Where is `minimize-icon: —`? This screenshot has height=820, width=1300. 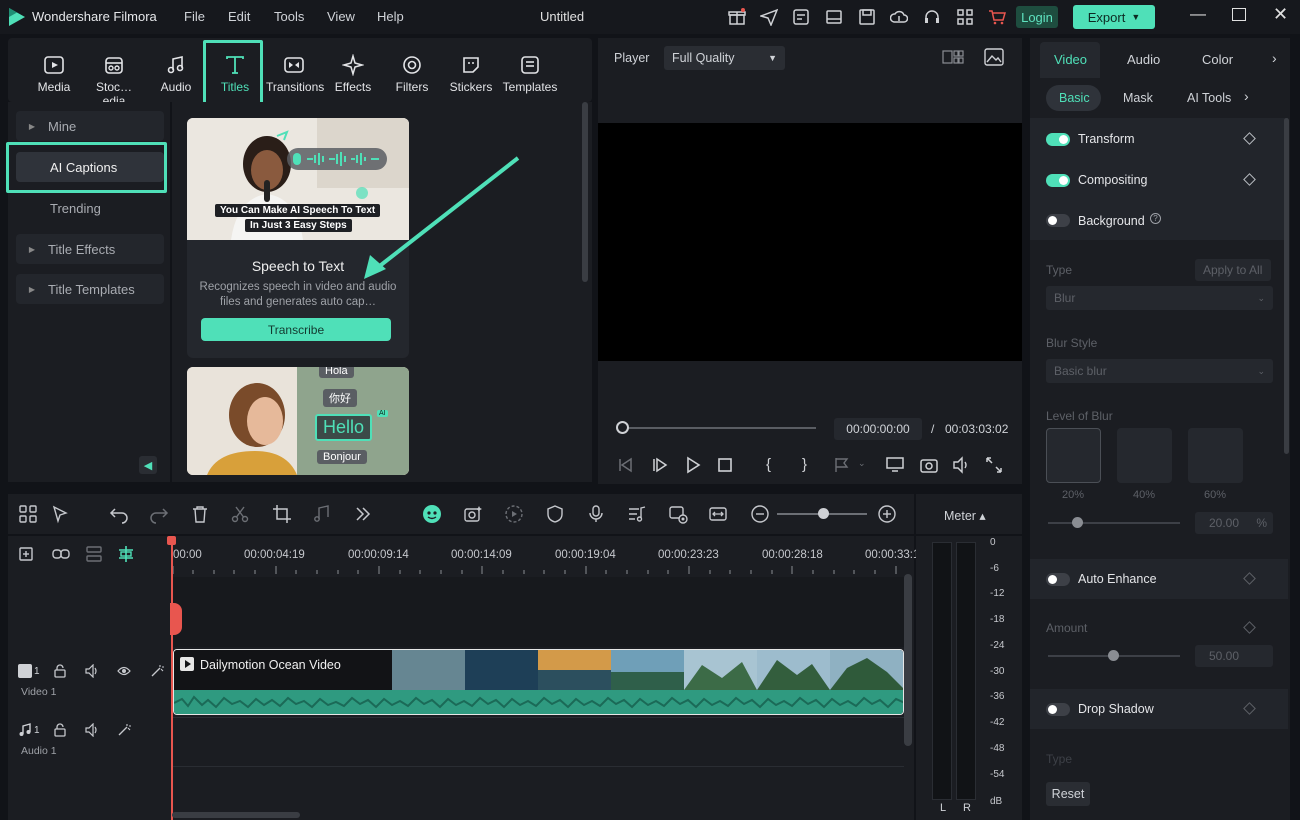
minimize-icon: — is located at coordinates (1198, 15).